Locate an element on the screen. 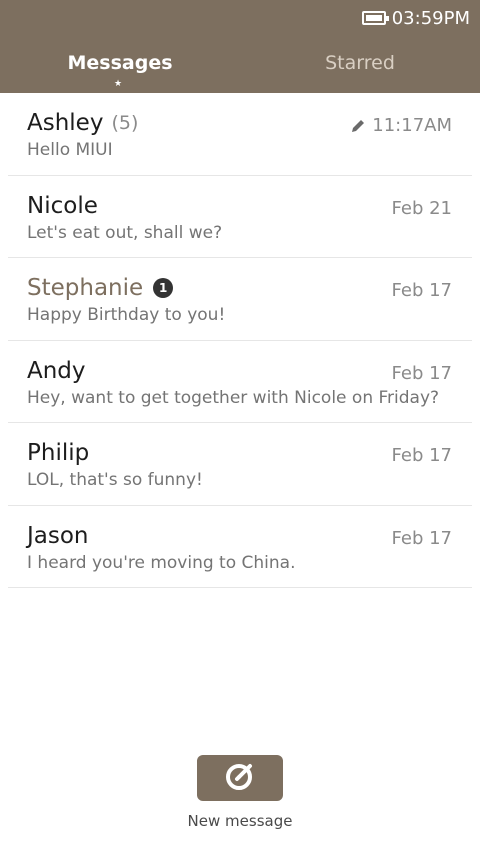 The image size is (480, 853). new-message-label: New message is located at coordinates (240, 821).